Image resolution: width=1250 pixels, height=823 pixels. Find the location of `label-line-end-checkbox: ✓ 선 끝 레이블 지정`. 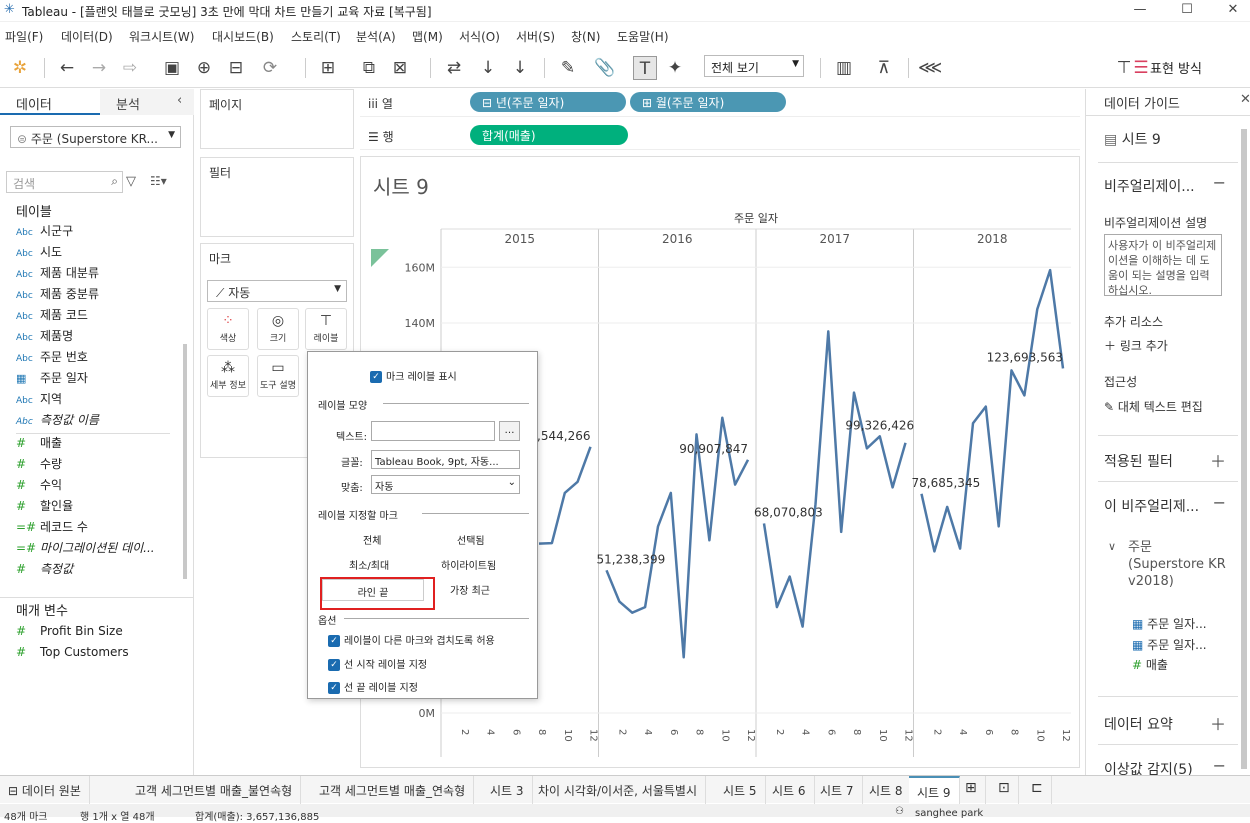

label-line-end-checkbox: ✓ 선 끝 레이블 지정 is located at coordinates (373, 686).